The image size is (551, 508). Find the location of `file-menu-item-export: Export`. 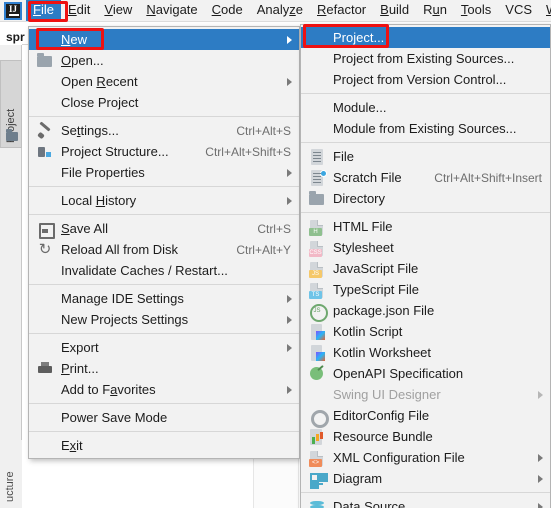

file-menu-item-export: Export is located at coordinates (164, 347).